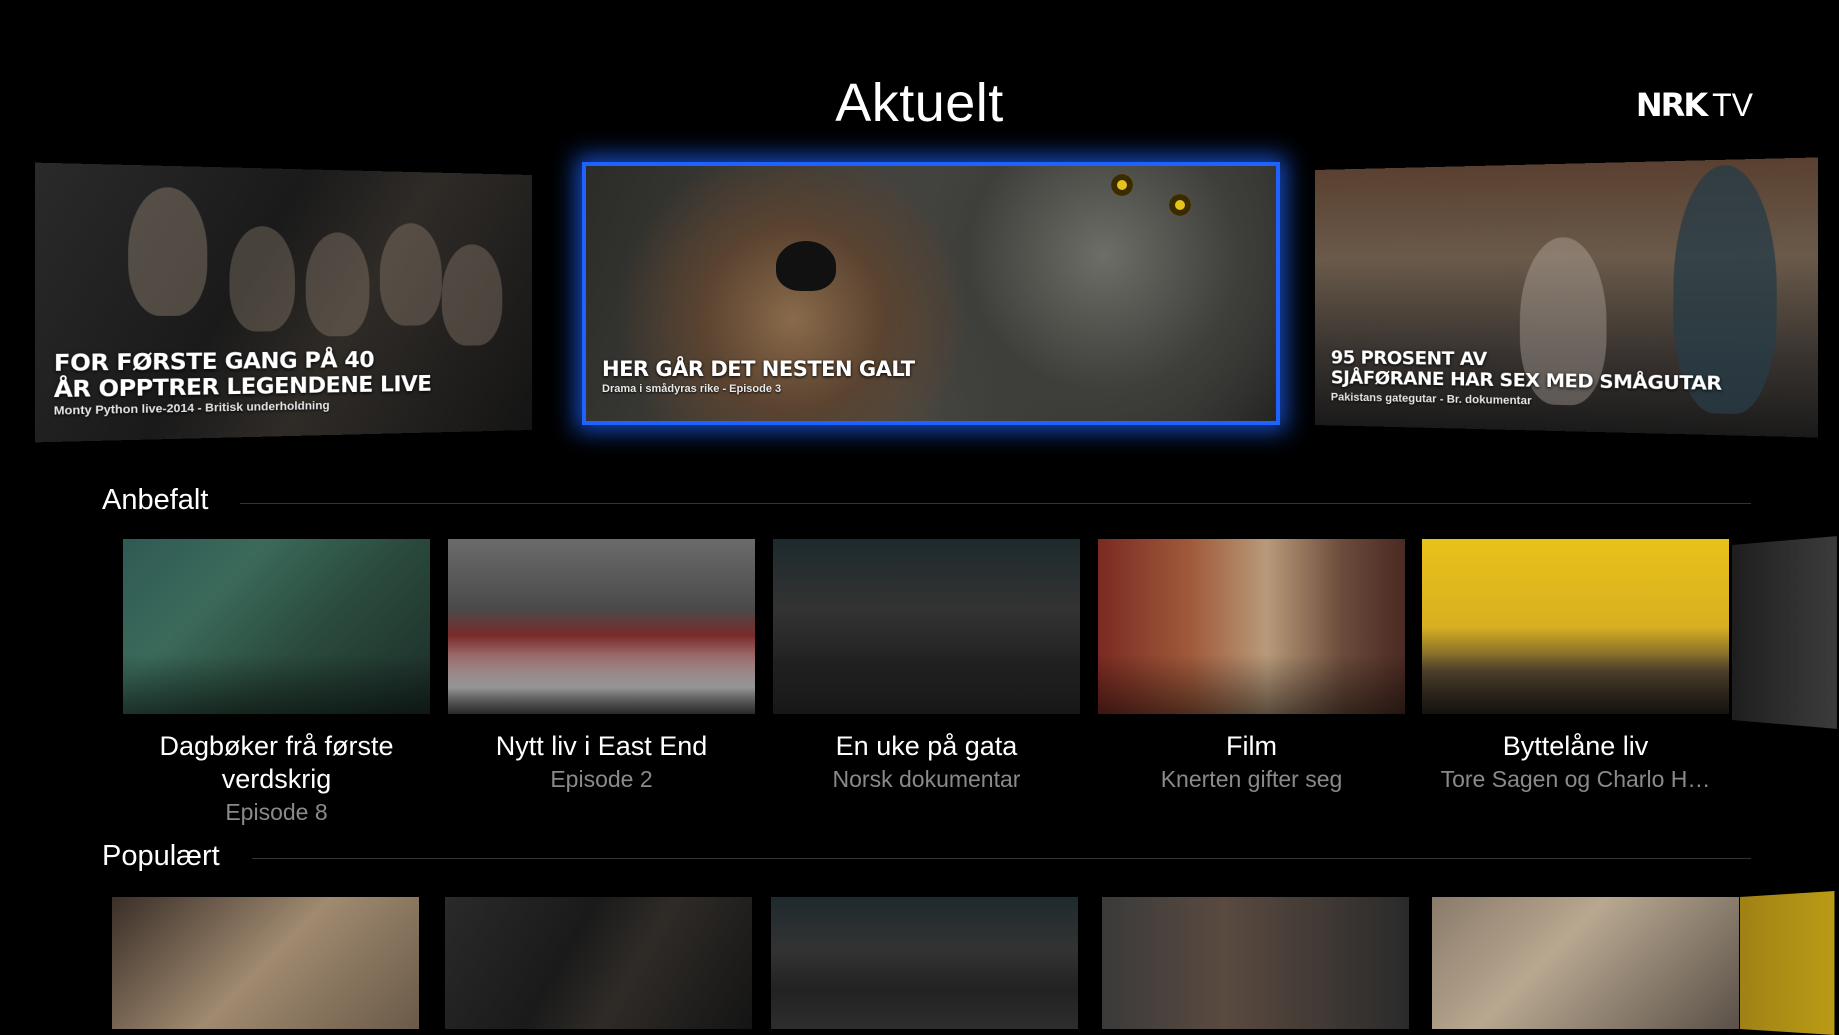 Image resolution: width=1839 pixels, height=1035 pixels. I want to click on tile-title: verdskrig, so click(276, 779).